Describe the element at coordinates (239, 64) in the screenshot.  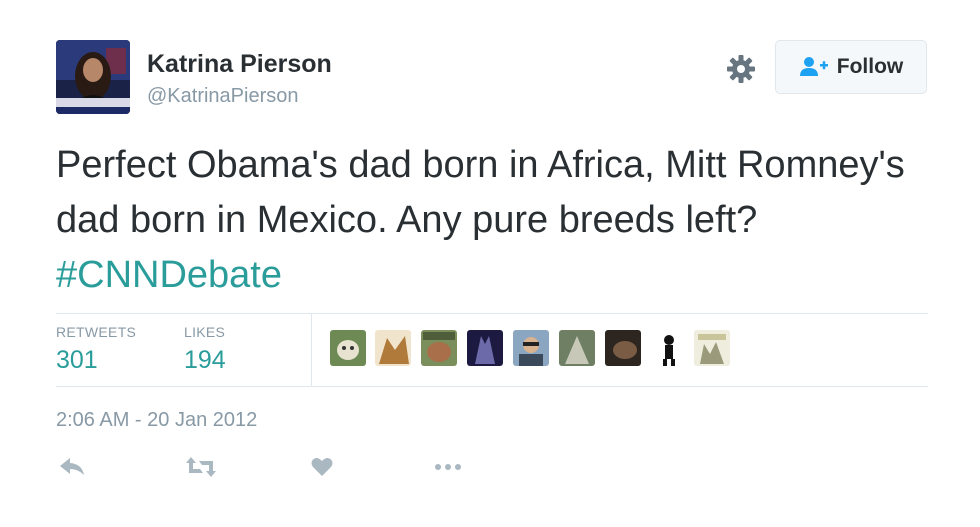
I see `author-name: Katrina Pierson` at that location.